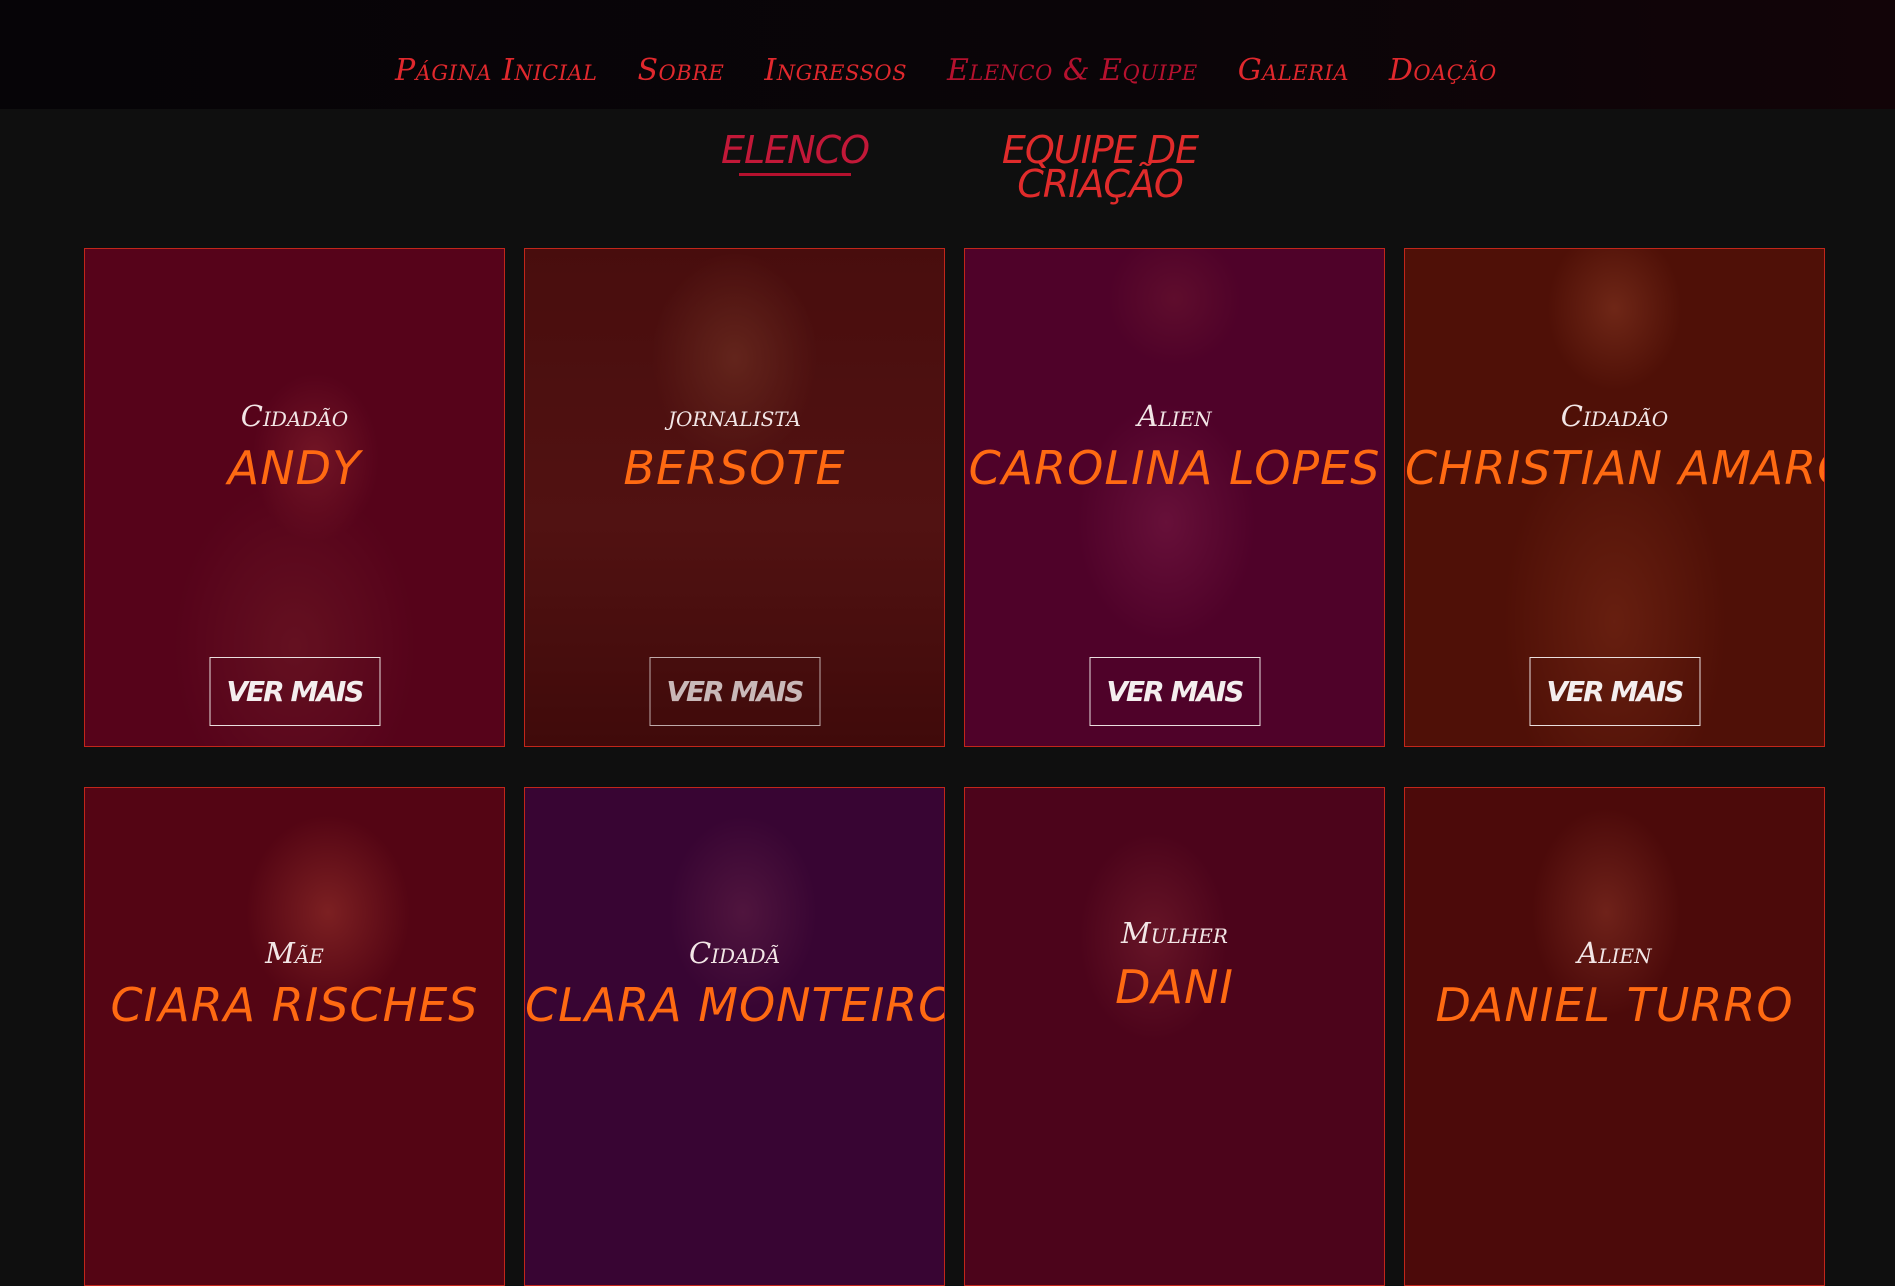 Image resolution: width=1895 pixels, height=1286 pixels. What do you see at coordinates (734, 468) in the screenshot?
I see `actor-name: BERSOTE` at bounding box center [734, 468].